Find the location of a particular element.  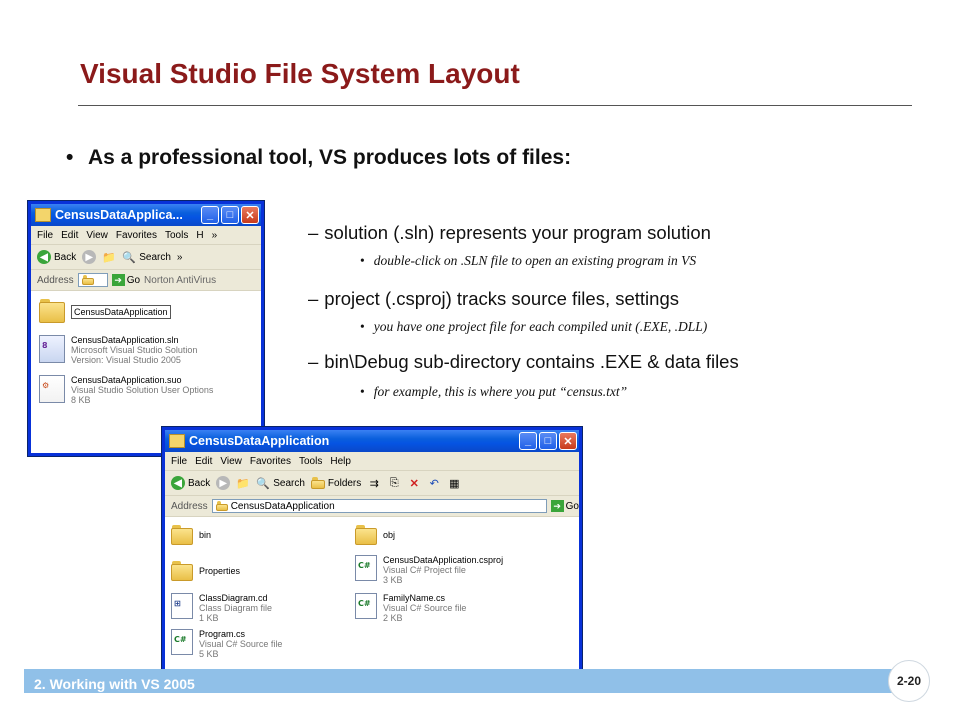

cd-file-icon: ⊞ is located at coordinates (182, 606).